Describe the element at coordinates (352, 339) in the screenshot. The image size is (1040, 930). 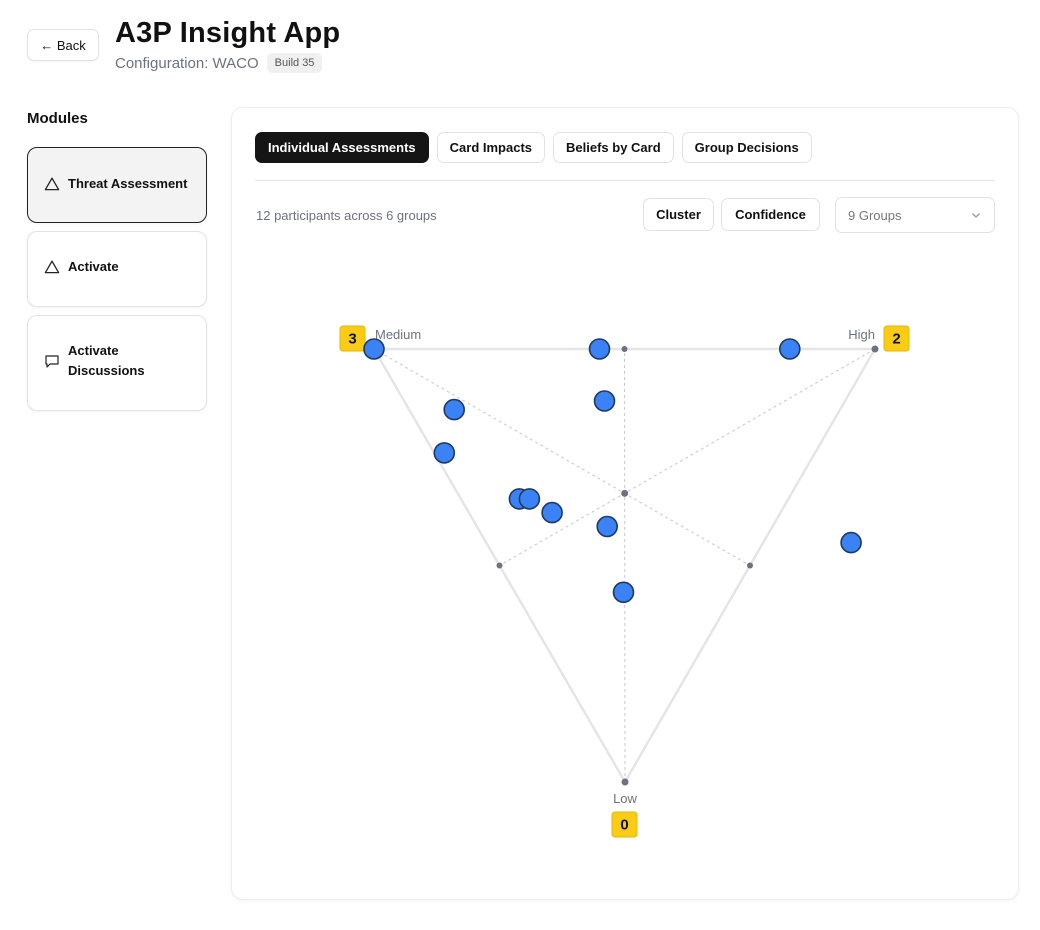
I see `count-badge-value: 3` at that location.